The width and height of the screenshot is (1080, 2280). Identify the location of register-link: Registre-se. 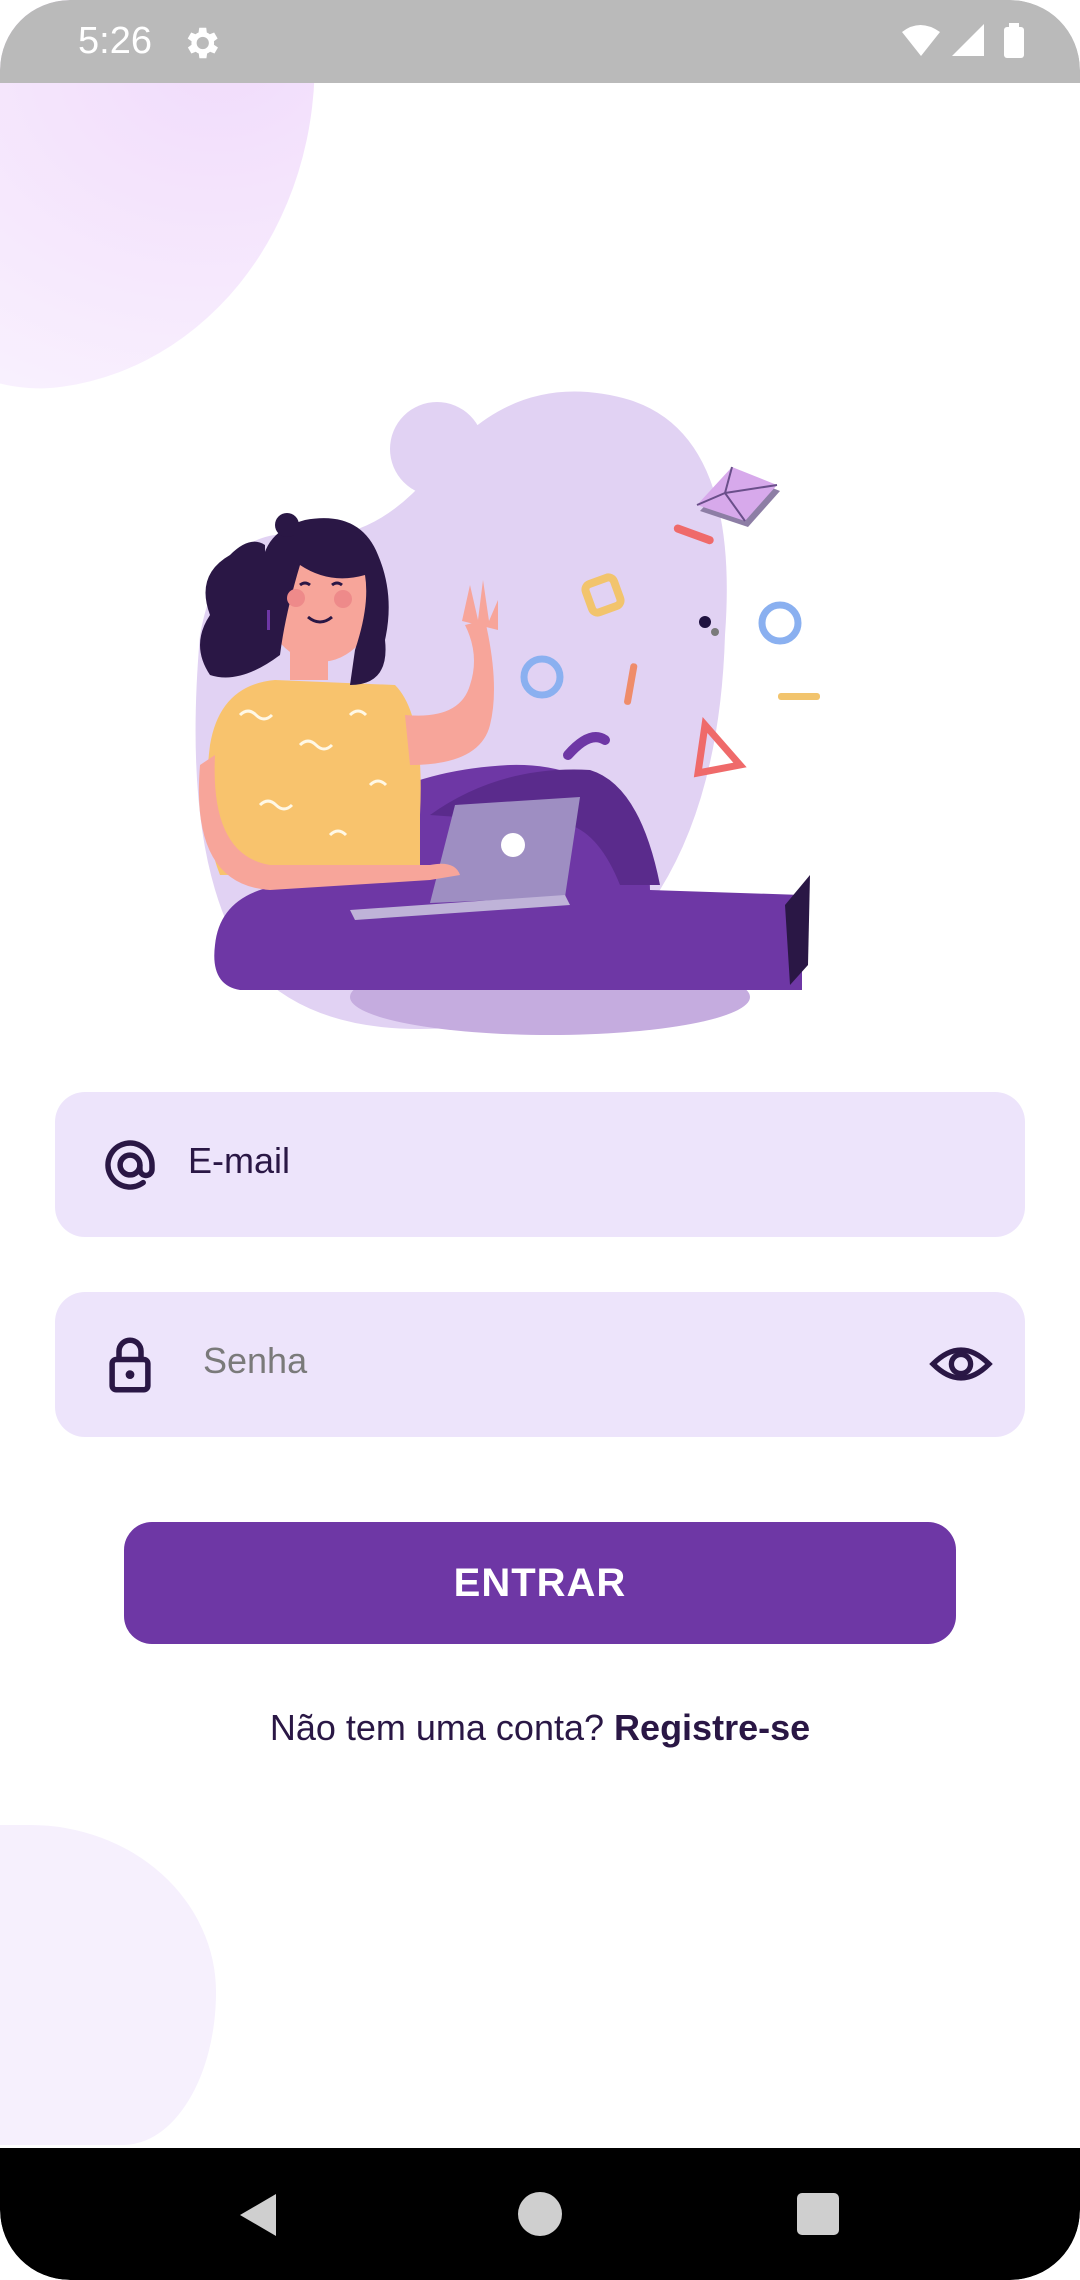
(712, 1727).